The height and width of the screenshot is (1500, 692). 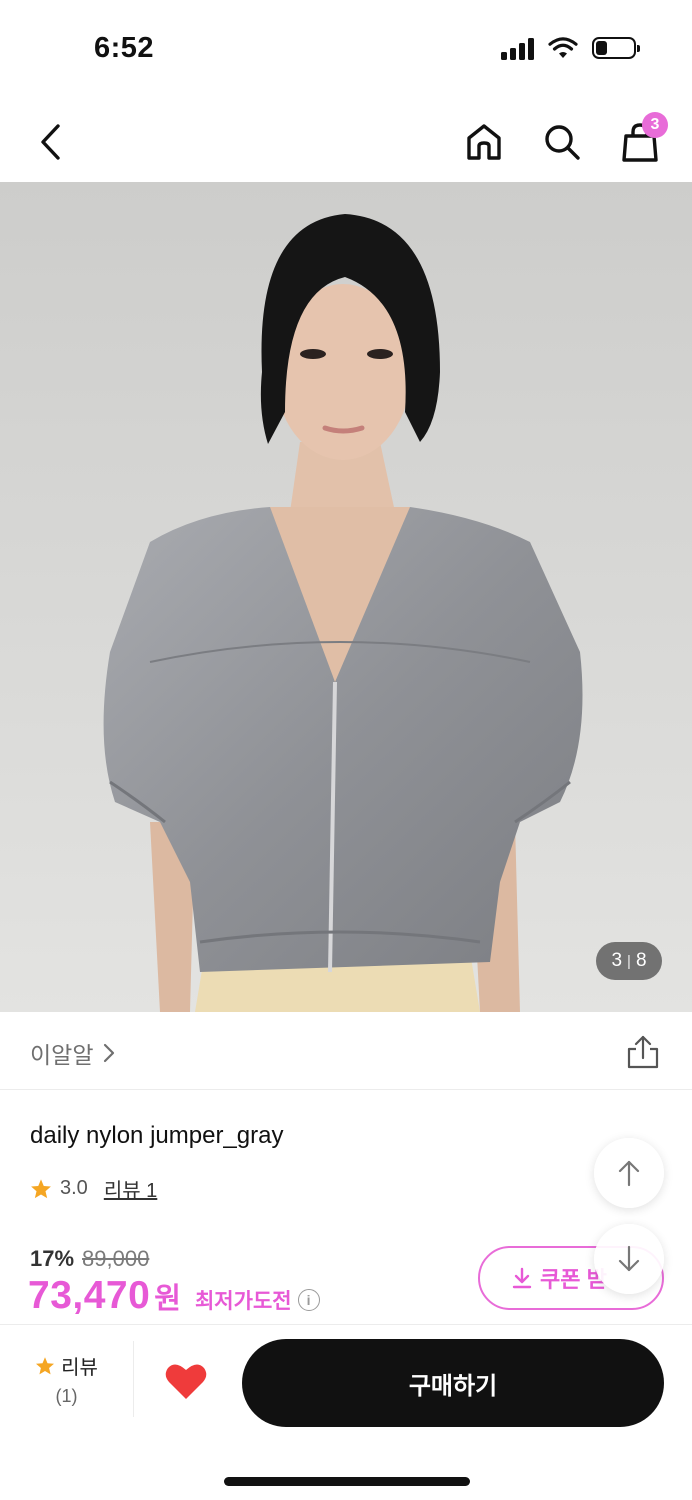 What do you see at coordinates (346, 141) in the screenshot?
I see `top-nav: 3` at bounding box center [346, 141].